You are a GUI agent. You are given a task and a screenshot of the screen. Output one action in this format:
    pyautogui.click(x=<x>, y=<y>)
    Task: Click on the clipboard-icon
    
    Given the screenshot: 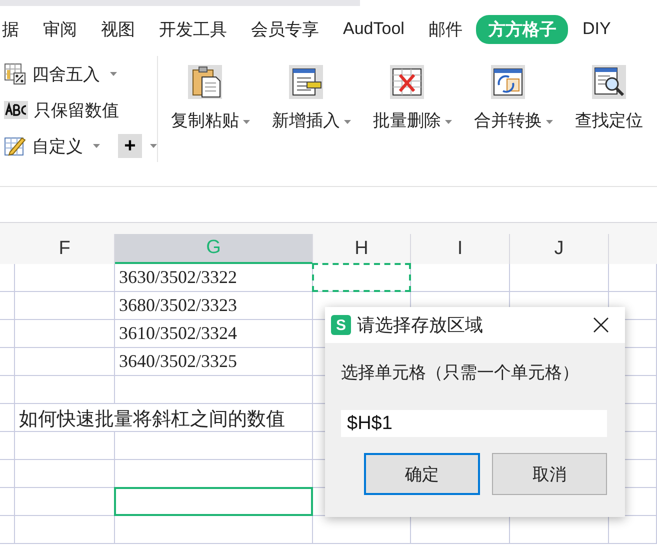 What is the action you would take?
    pyautogui.click(x=205, y=82)
    